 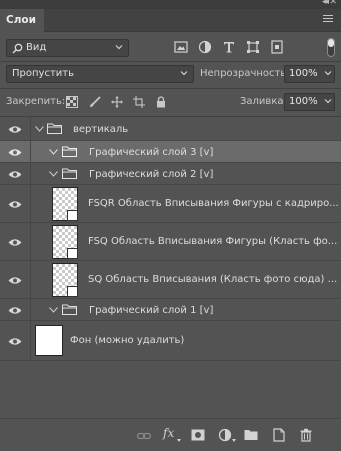 What do you see at coordinates (139, 102) in the screenshot?
I see `lock-artboard-icon` at bounding box center [139, 102].